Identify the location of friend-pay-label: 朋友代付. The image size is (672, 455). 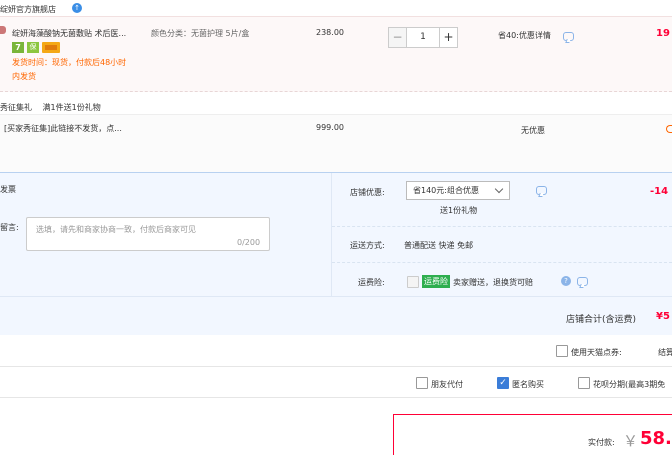
(447, 384).